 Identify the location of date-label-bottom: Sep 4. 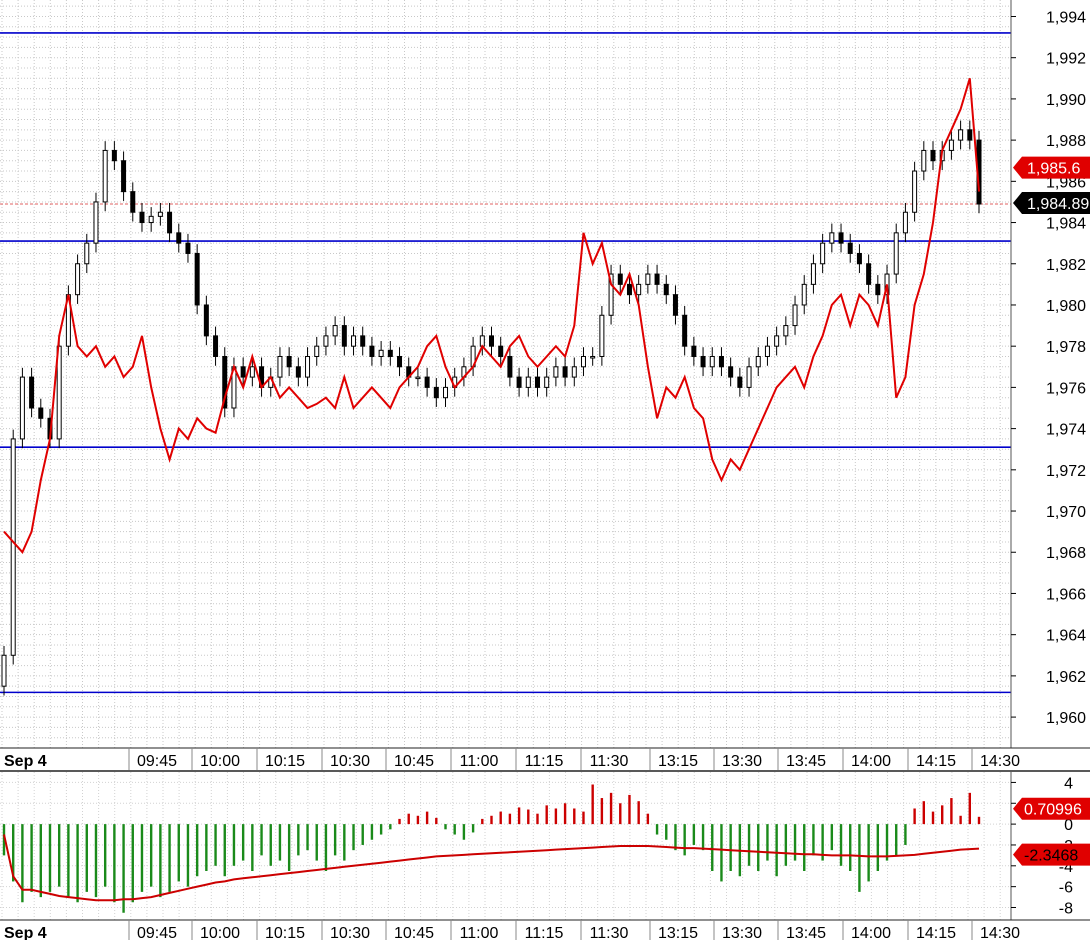
(25, 932).